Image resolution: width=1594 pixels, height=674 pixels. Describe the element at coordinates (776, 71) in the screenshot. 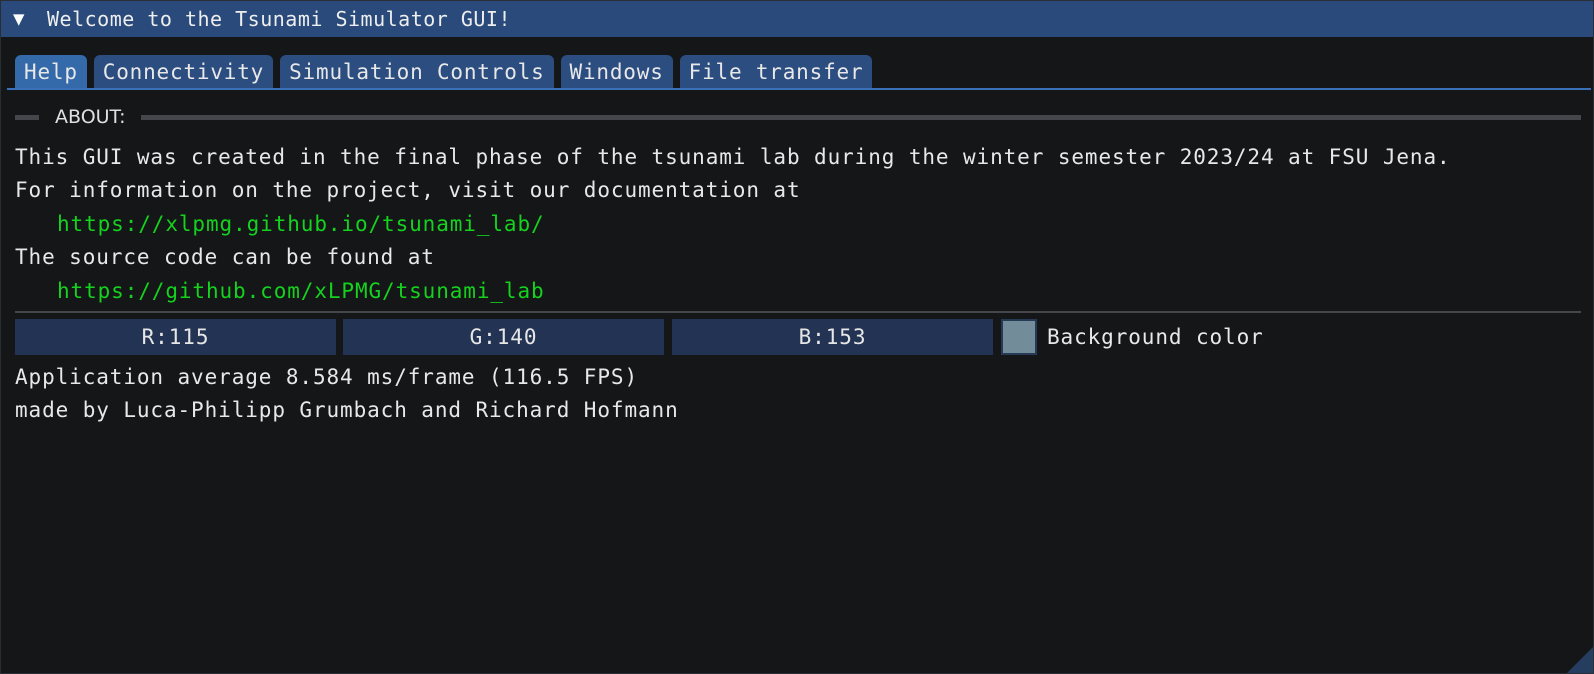

I see `tab-file-transfer: File transfer` at that location.